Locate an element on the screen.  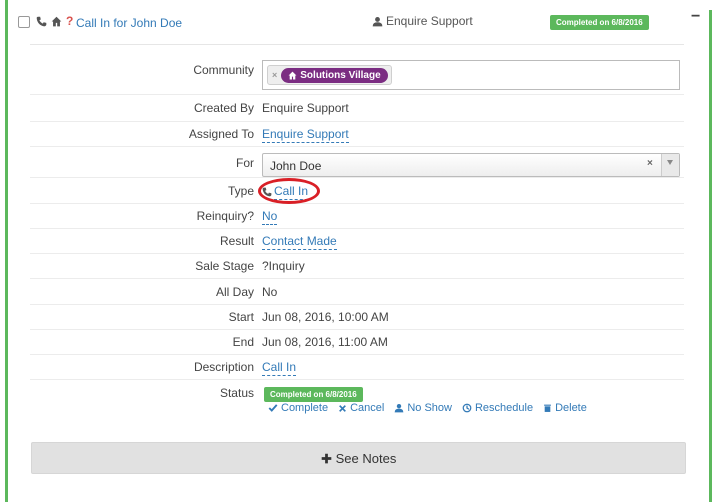
event-owner-name: Enquire Support is located at coordinates (429, 21).